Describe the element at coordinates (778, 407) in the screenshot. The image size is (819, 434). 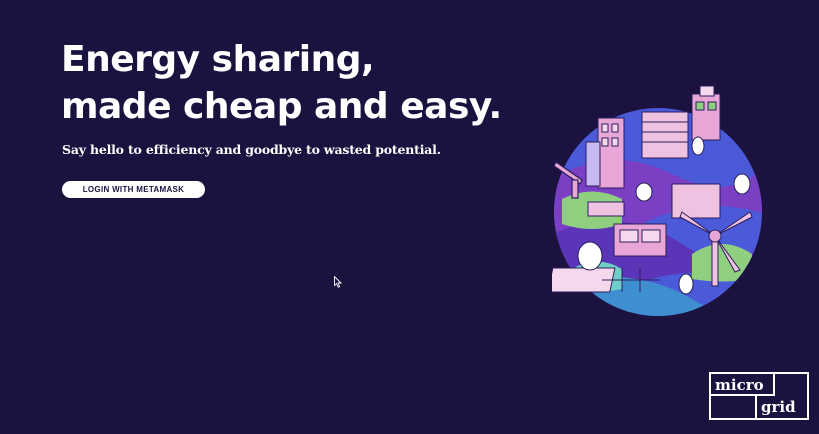
I see `logo-word-grid: grid` at that location.